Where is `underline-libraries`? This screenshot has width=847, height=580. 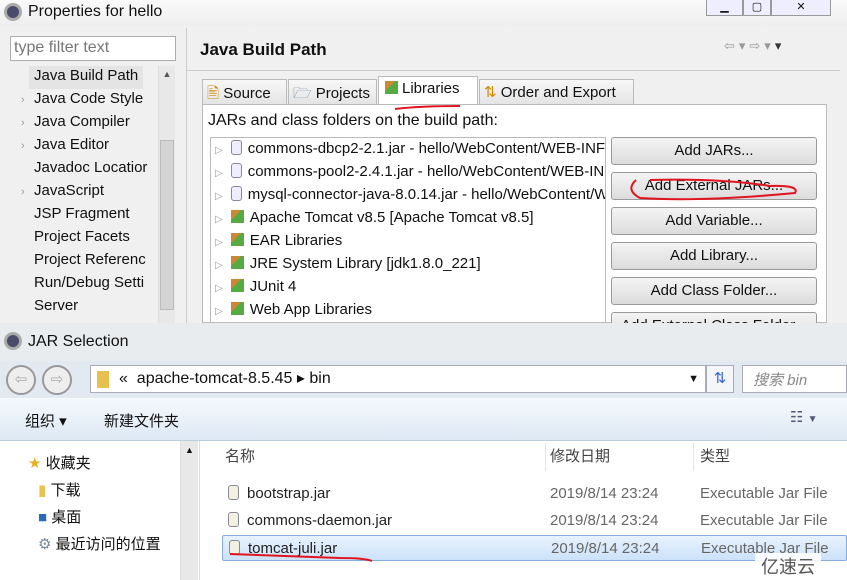 underline-libraries is located at coordinates (427, 107).